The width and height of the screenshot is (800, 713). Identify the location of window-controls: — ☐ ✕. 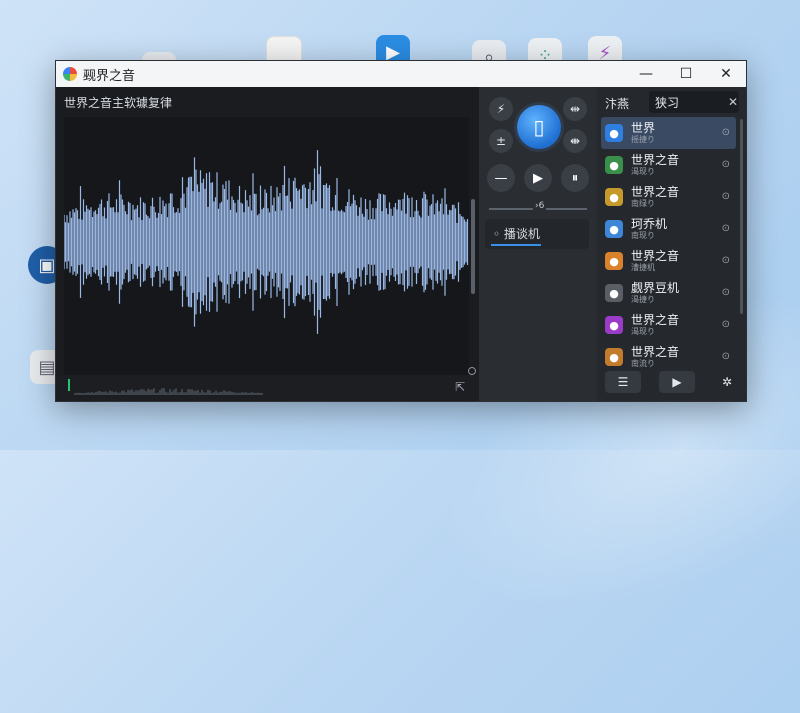
(686, 74).